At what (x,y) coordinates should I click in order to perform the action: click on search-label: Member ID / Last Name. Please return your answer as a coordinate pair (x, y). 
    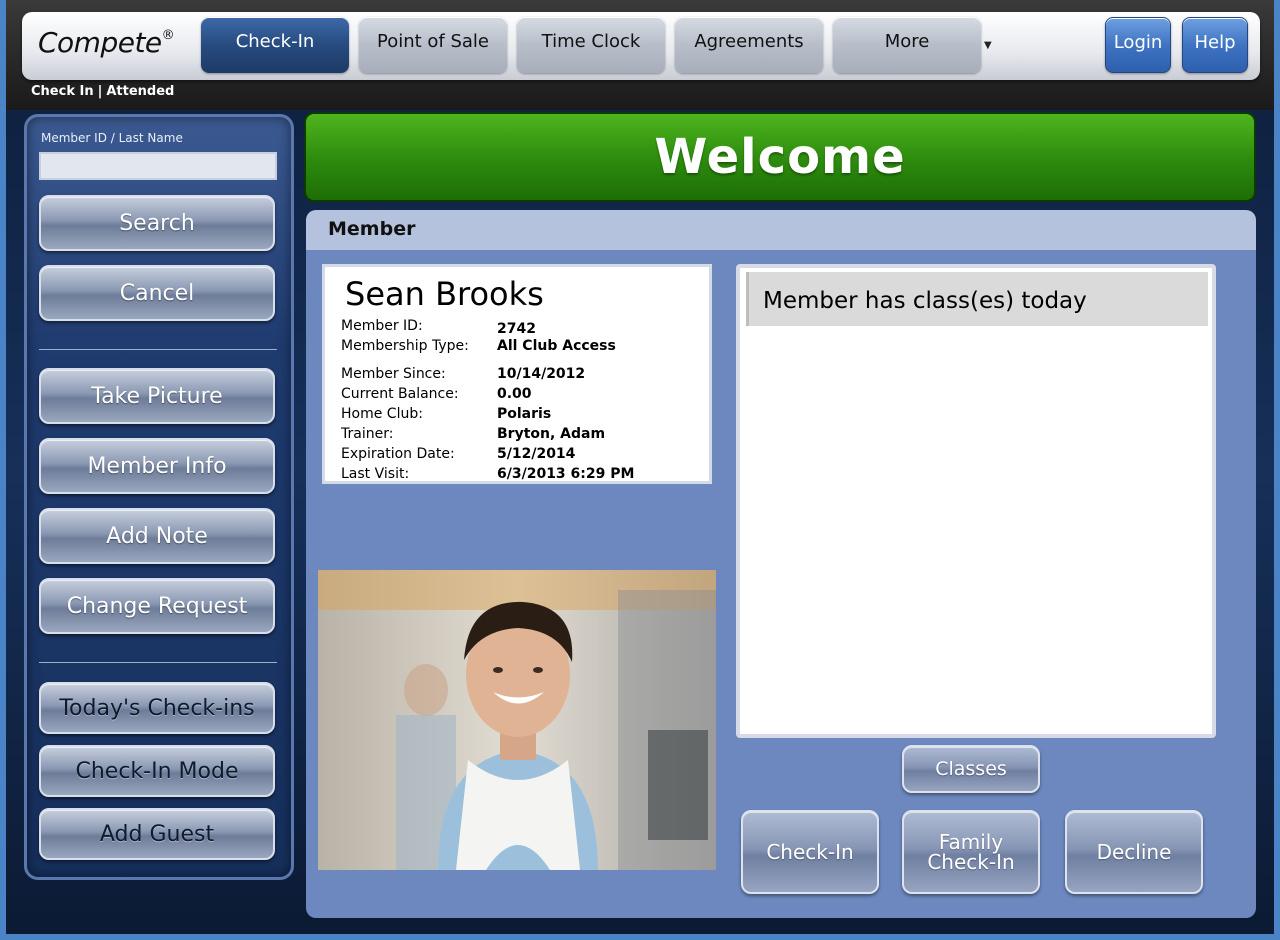
    Looking at the image, I should click on (112, 138).